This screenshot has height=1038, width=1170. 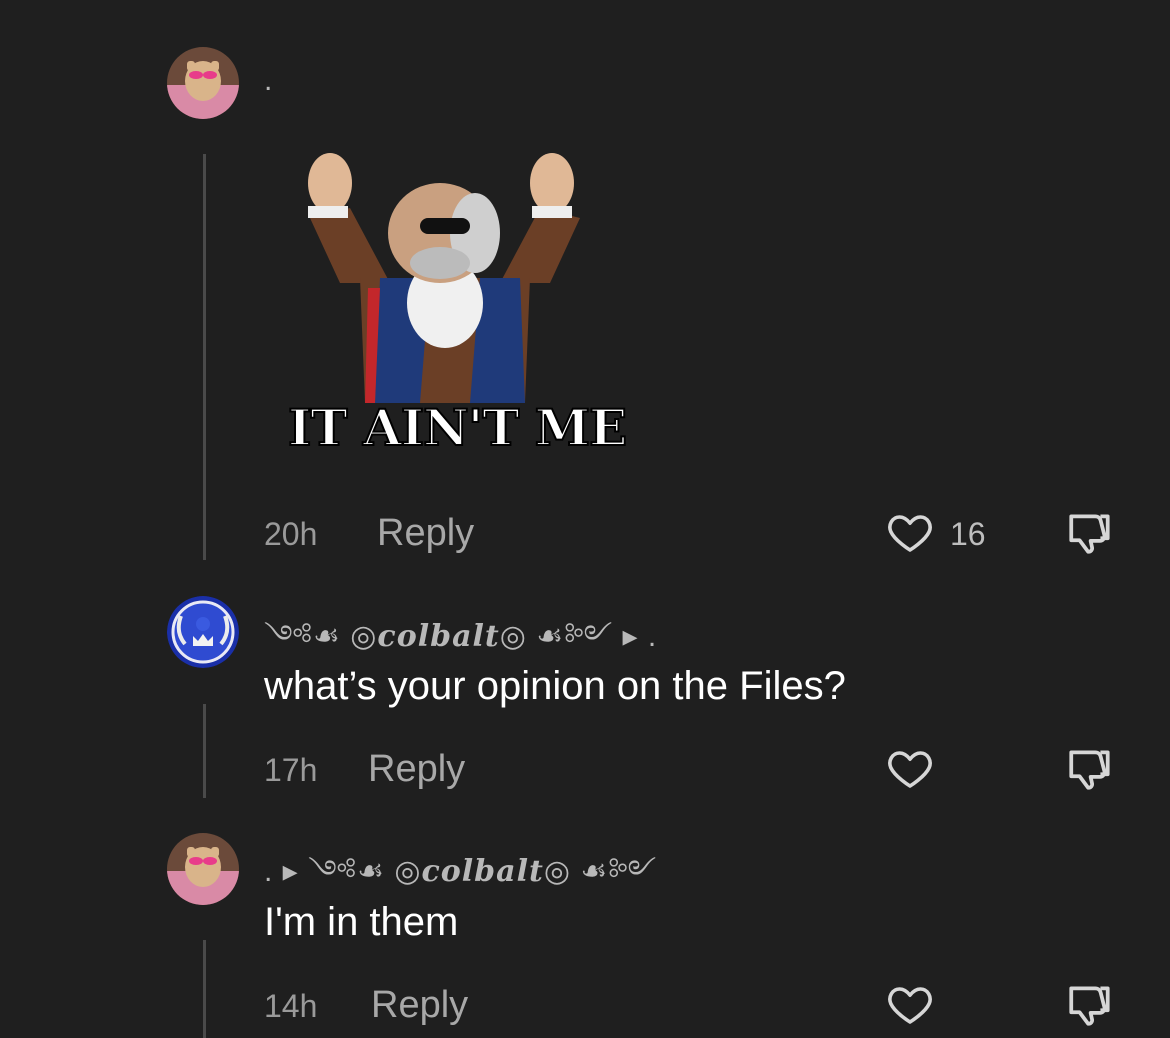 I want to click on username-suffix: ☙༻, so click(x=619, y=871).